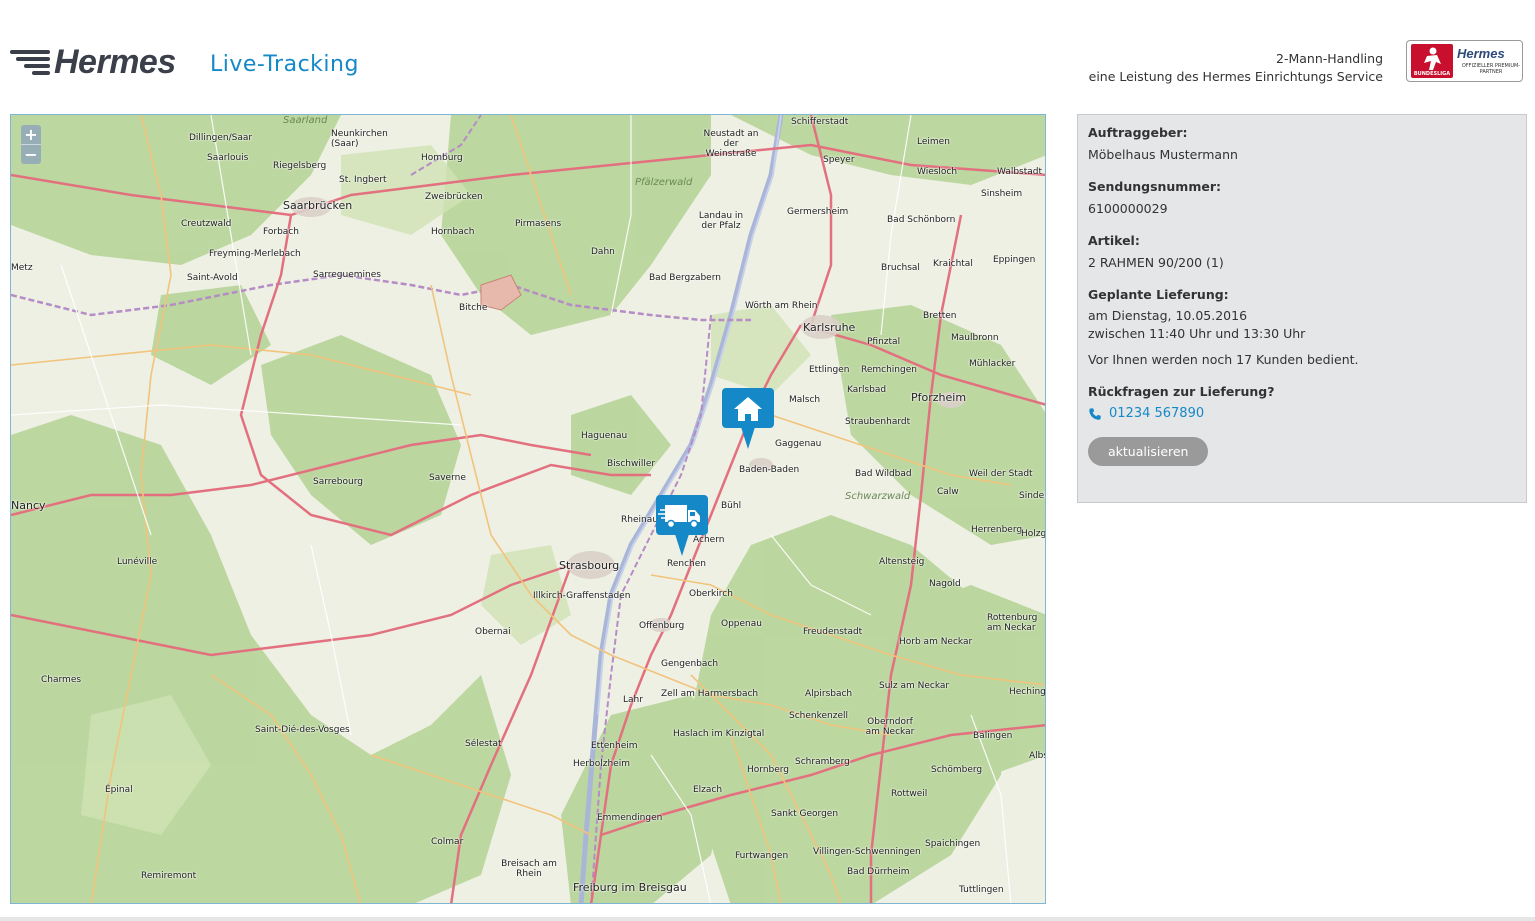 Image resolution: width=1535 pixels, height=921 pixels. Describe the element at coordinates (839, 160) in the screenshot. I see `map-label: Speyer` at that location.